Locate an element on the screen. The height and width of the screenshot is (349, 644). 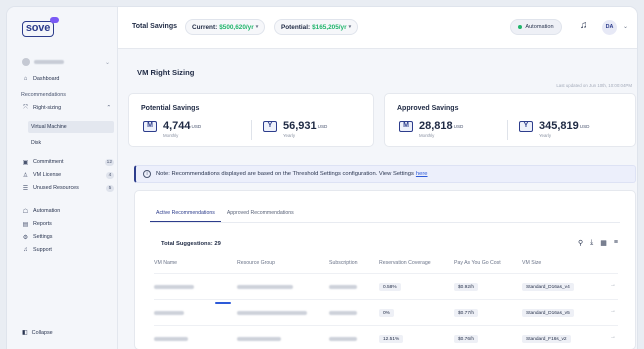
chevron-down-icon: ▾ is located at coordinates (257, 27).